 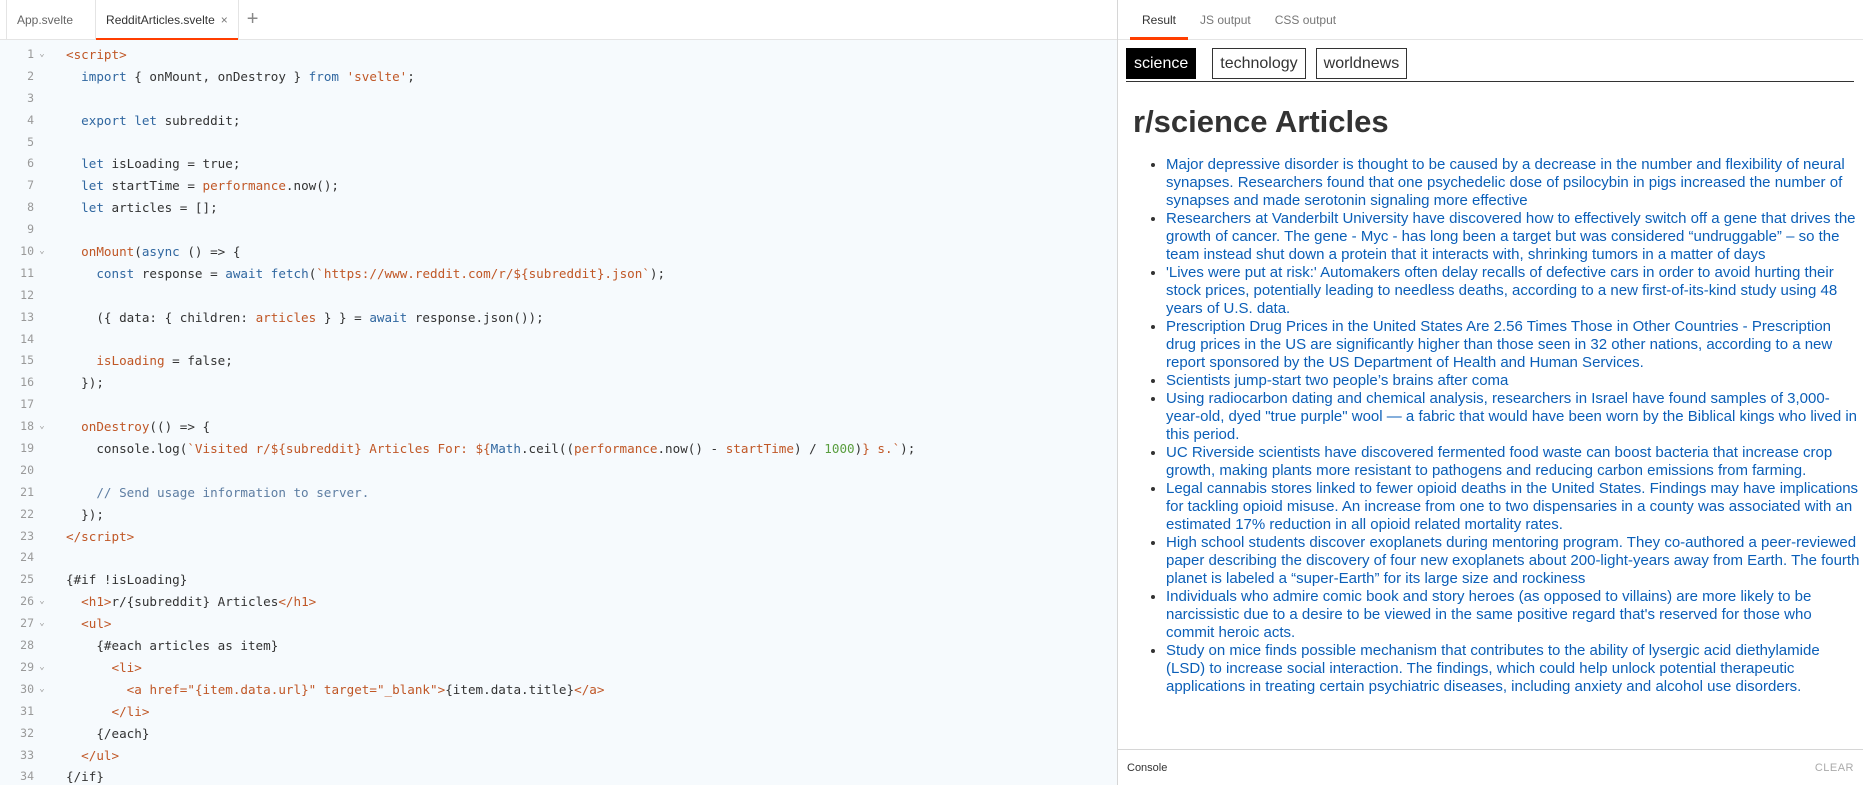 I want to click on line-number: 3, so click(x=30, y=97).